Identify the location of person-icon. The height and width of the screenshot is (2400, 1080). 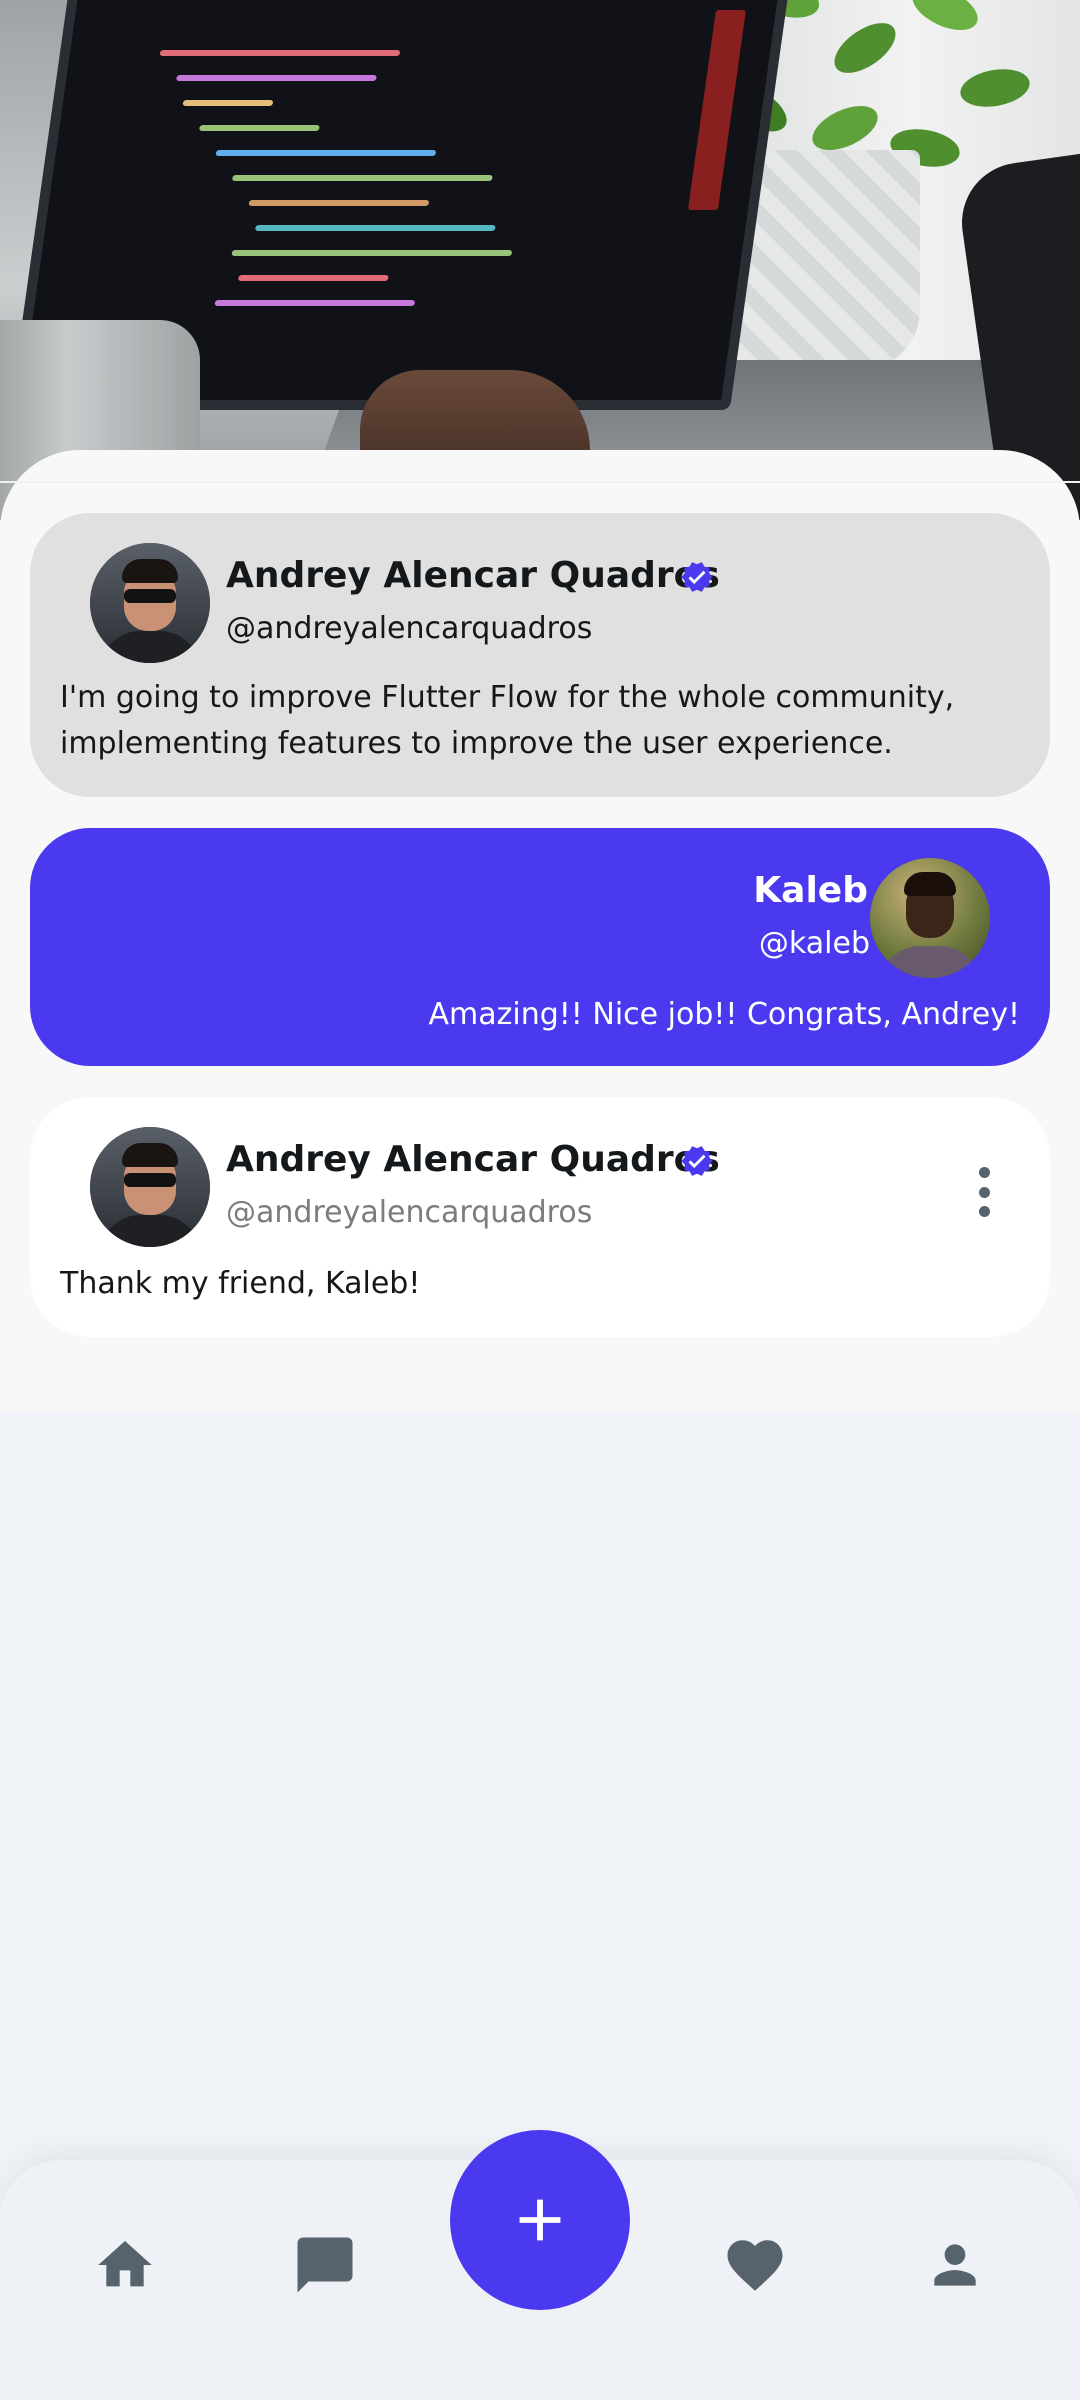
(955, 2265).